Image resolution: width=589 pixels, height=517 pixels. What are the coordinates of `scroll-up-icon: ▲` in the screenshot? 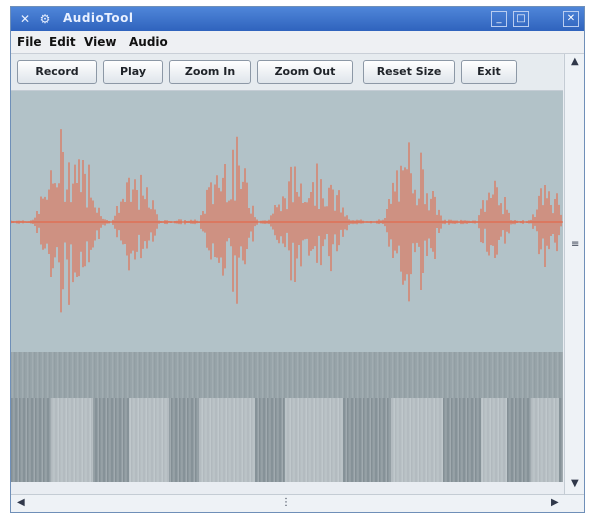 It's located at (575, 61).